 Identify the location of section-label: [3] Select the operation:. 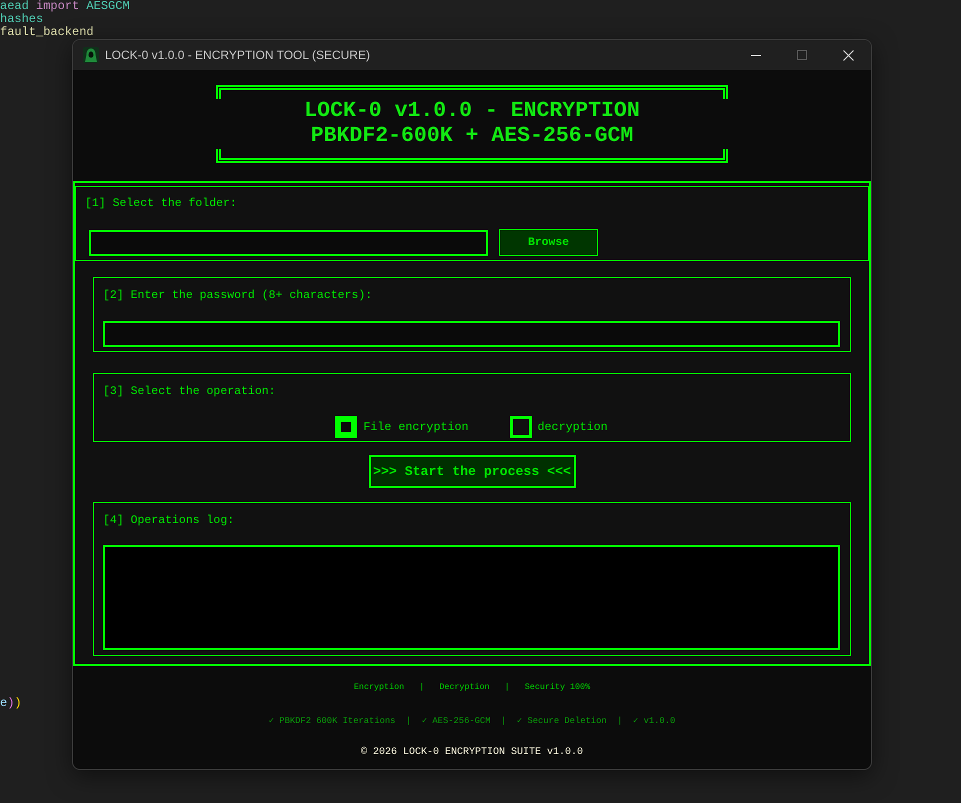
(189, 392).